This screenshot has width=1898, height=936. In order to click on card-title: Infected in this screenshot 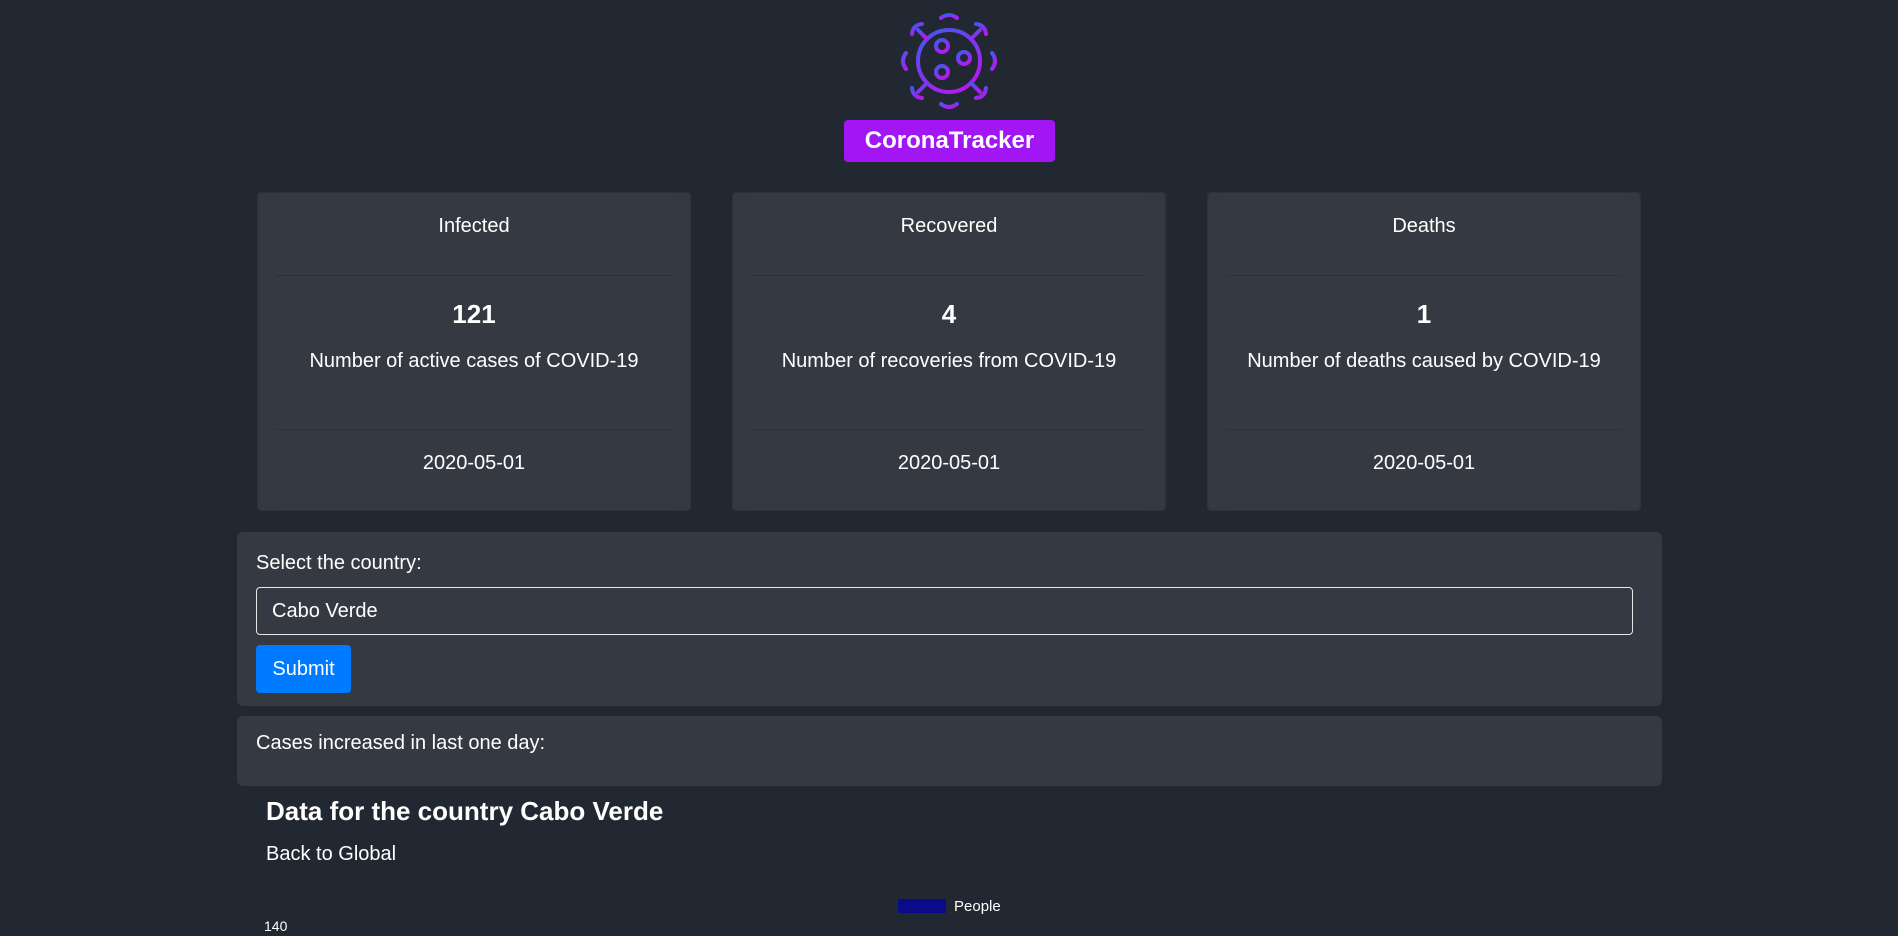, I will do `click(474, 234)`.